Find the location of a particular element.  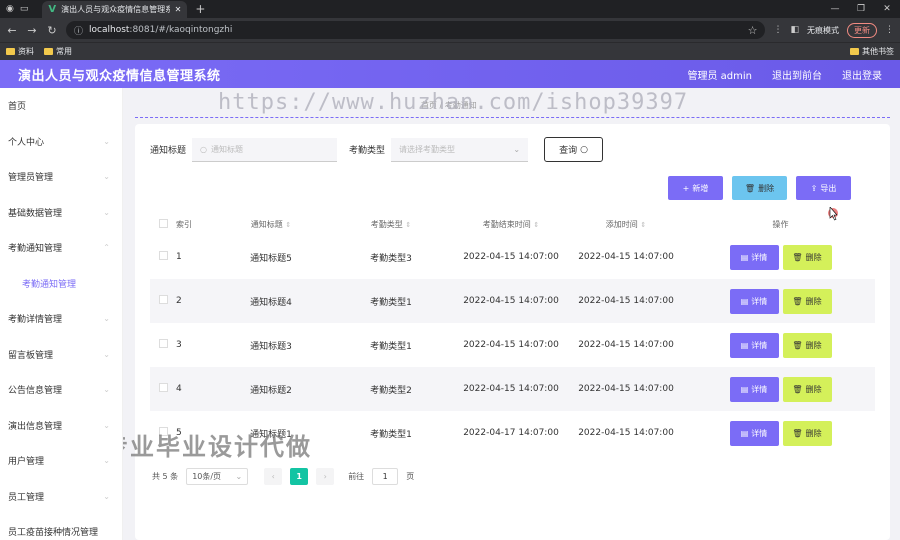

menu-icon: ⋮ is located at coordinates (889, 30).